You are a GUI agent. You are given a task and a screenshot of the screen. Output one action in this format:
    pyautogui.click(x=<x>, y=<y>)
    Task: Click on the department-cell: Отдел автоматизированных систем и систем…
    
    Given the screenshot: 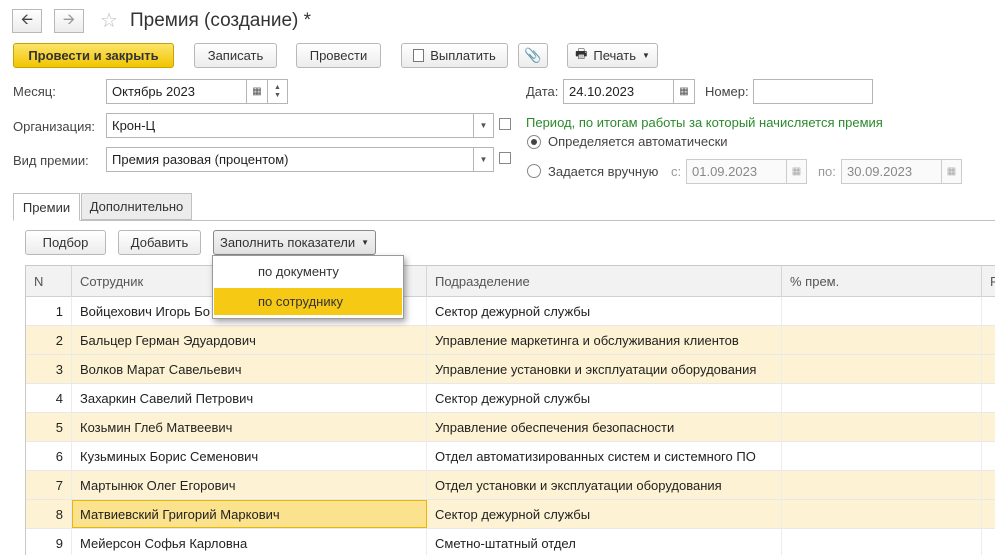 What is the action you would take?
    pyautogui.click(x=604, y=456)
    